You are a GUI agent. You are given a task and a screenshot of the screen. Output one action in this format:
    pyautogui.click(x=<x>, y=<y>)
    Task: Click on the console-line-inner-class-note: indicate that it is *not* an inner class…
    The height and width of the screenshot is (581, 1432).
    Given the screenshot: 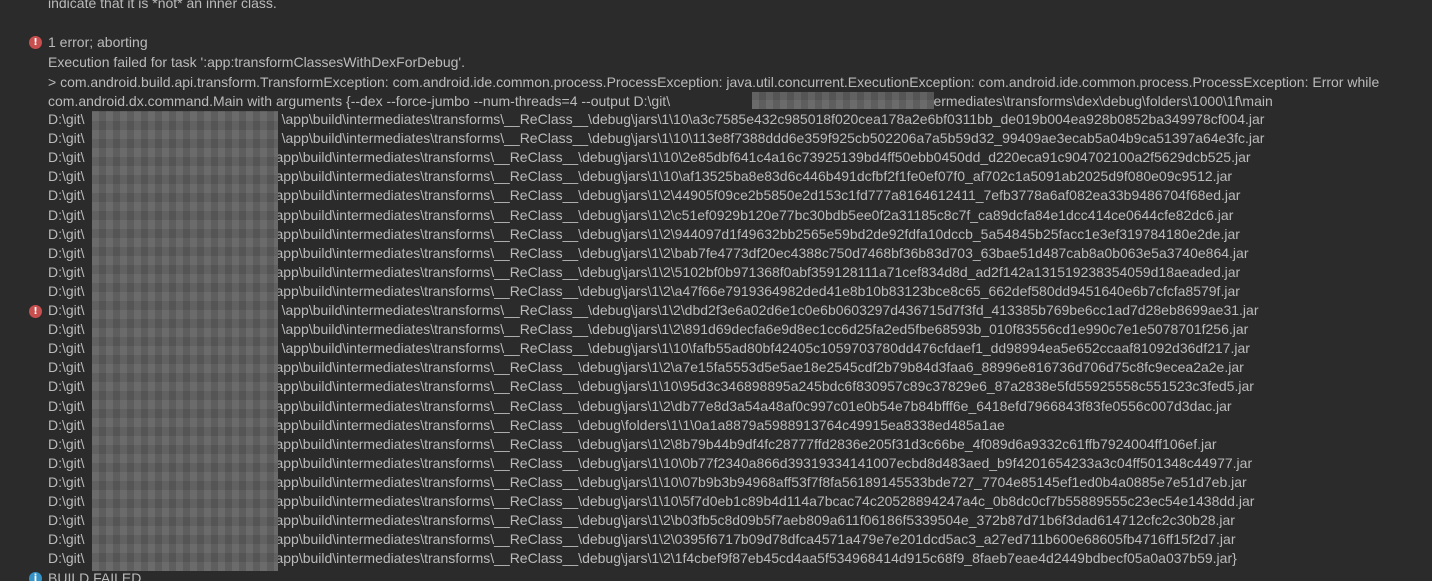 What is the action you would take?
    pyautogui.click(x=162, y=5)
    